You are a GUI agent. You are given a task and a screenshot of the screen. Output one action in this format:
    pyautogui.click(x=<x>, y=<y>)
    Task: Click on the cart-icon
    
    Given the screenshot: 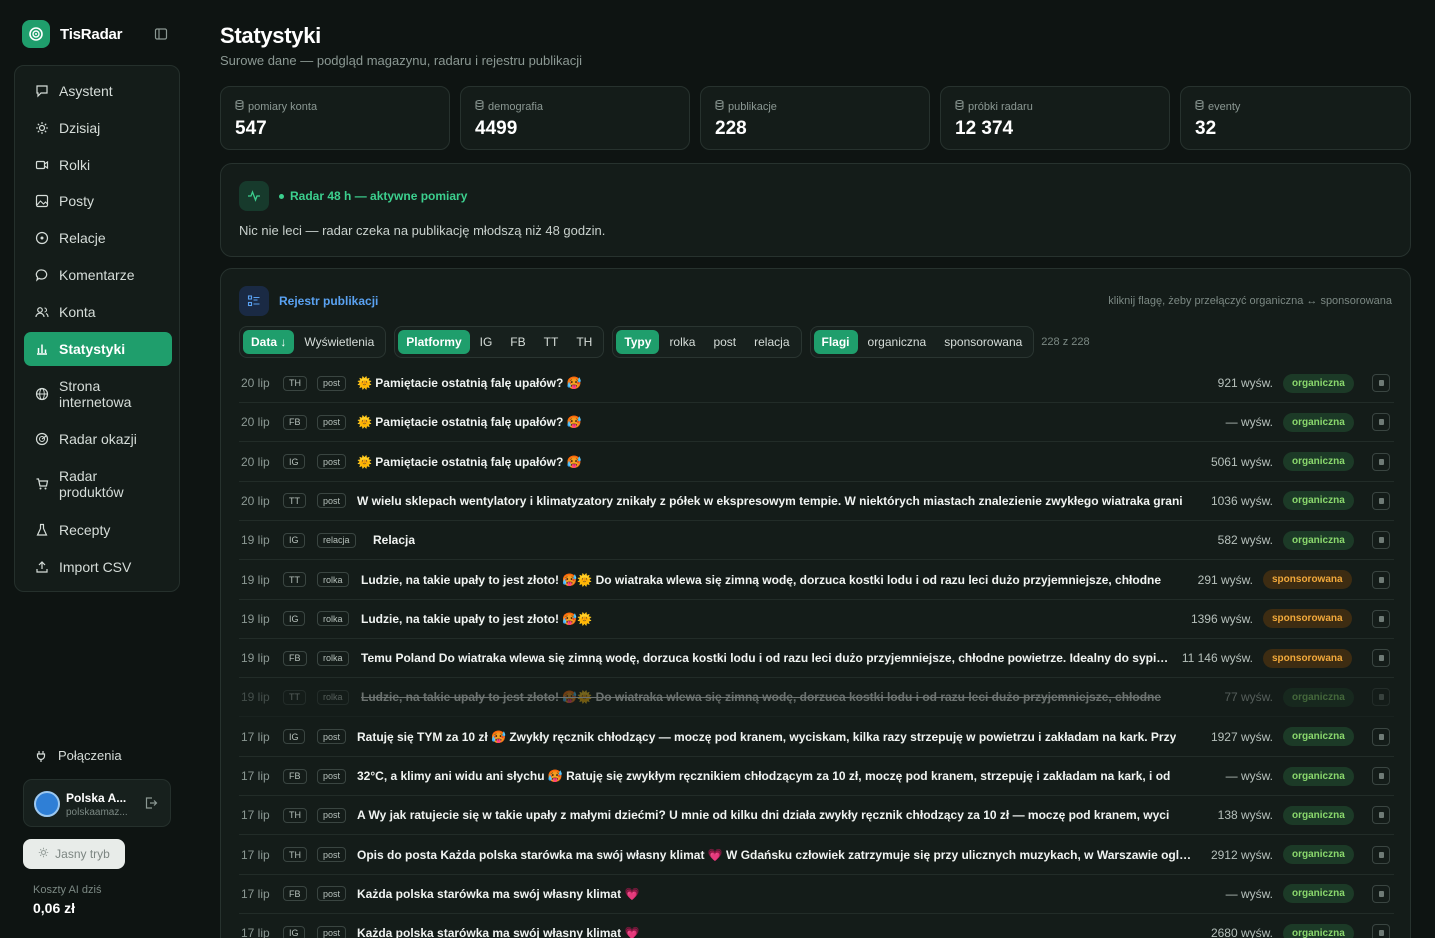 What is the action you would take?
    pyautogui.click(x=42, y=484)
    